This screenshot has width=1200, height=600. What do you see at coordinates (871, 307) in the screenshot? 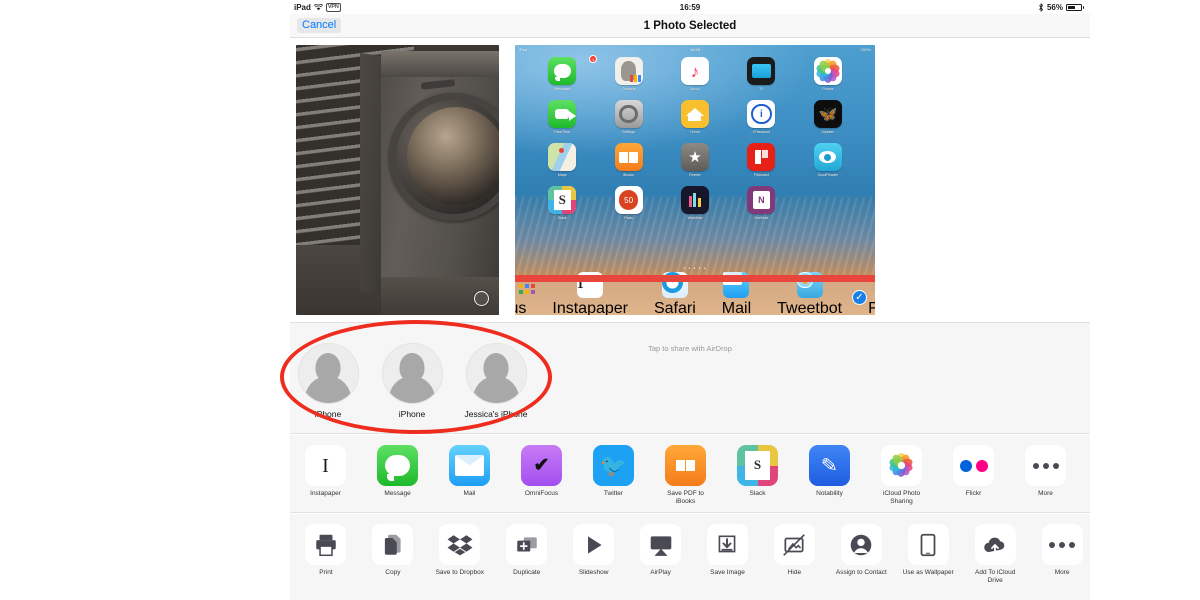
I see `ipad-dock-label: Fantastical` at bounding box center [871, 307].